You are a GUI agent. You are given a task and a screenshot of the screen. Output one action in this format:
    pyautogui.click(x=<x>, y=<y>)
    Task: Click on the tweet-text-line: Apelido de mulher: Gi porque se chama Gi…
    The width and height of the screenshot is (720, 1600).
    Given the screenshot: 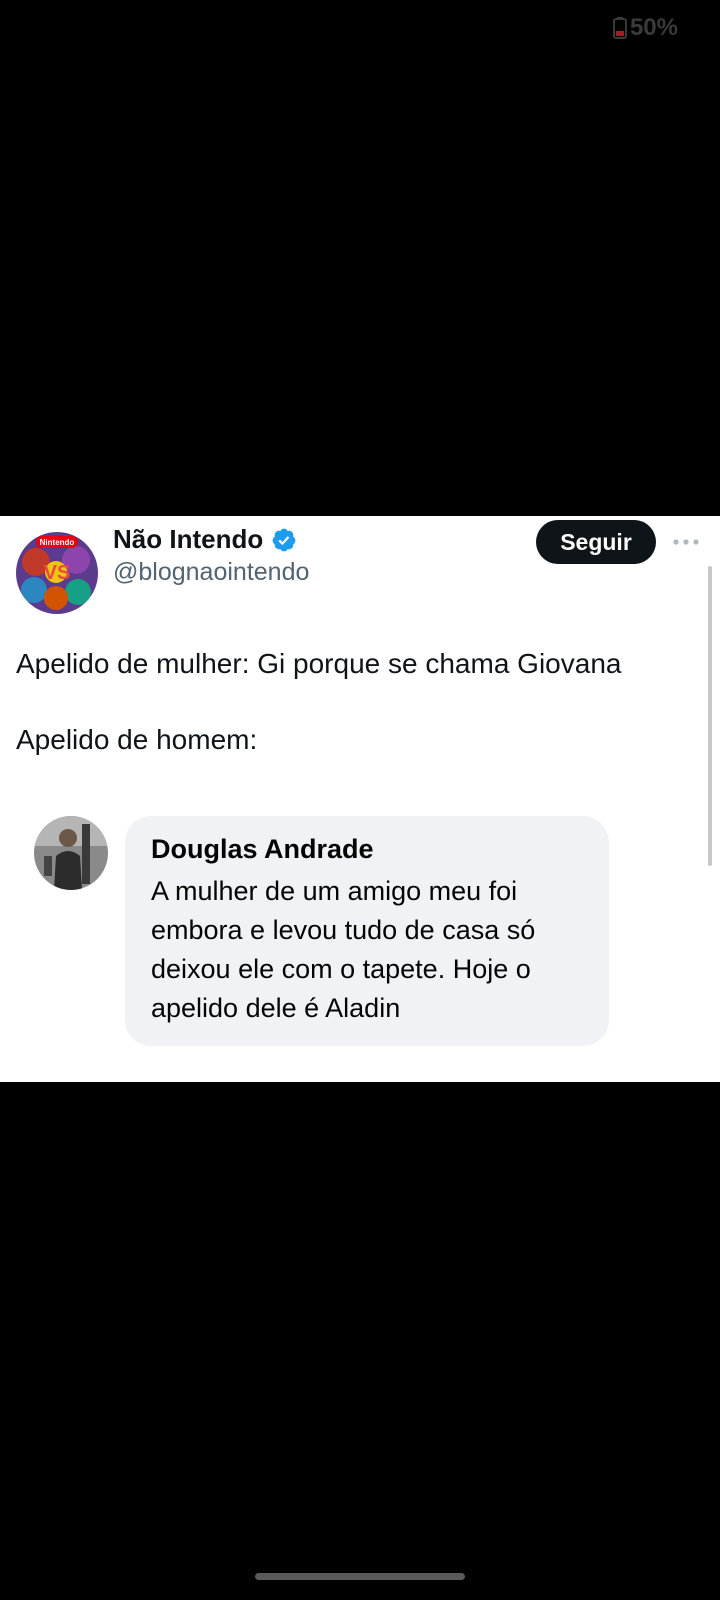 What is the action you would take?
    pyautogui.click(x=319, y=663)
    